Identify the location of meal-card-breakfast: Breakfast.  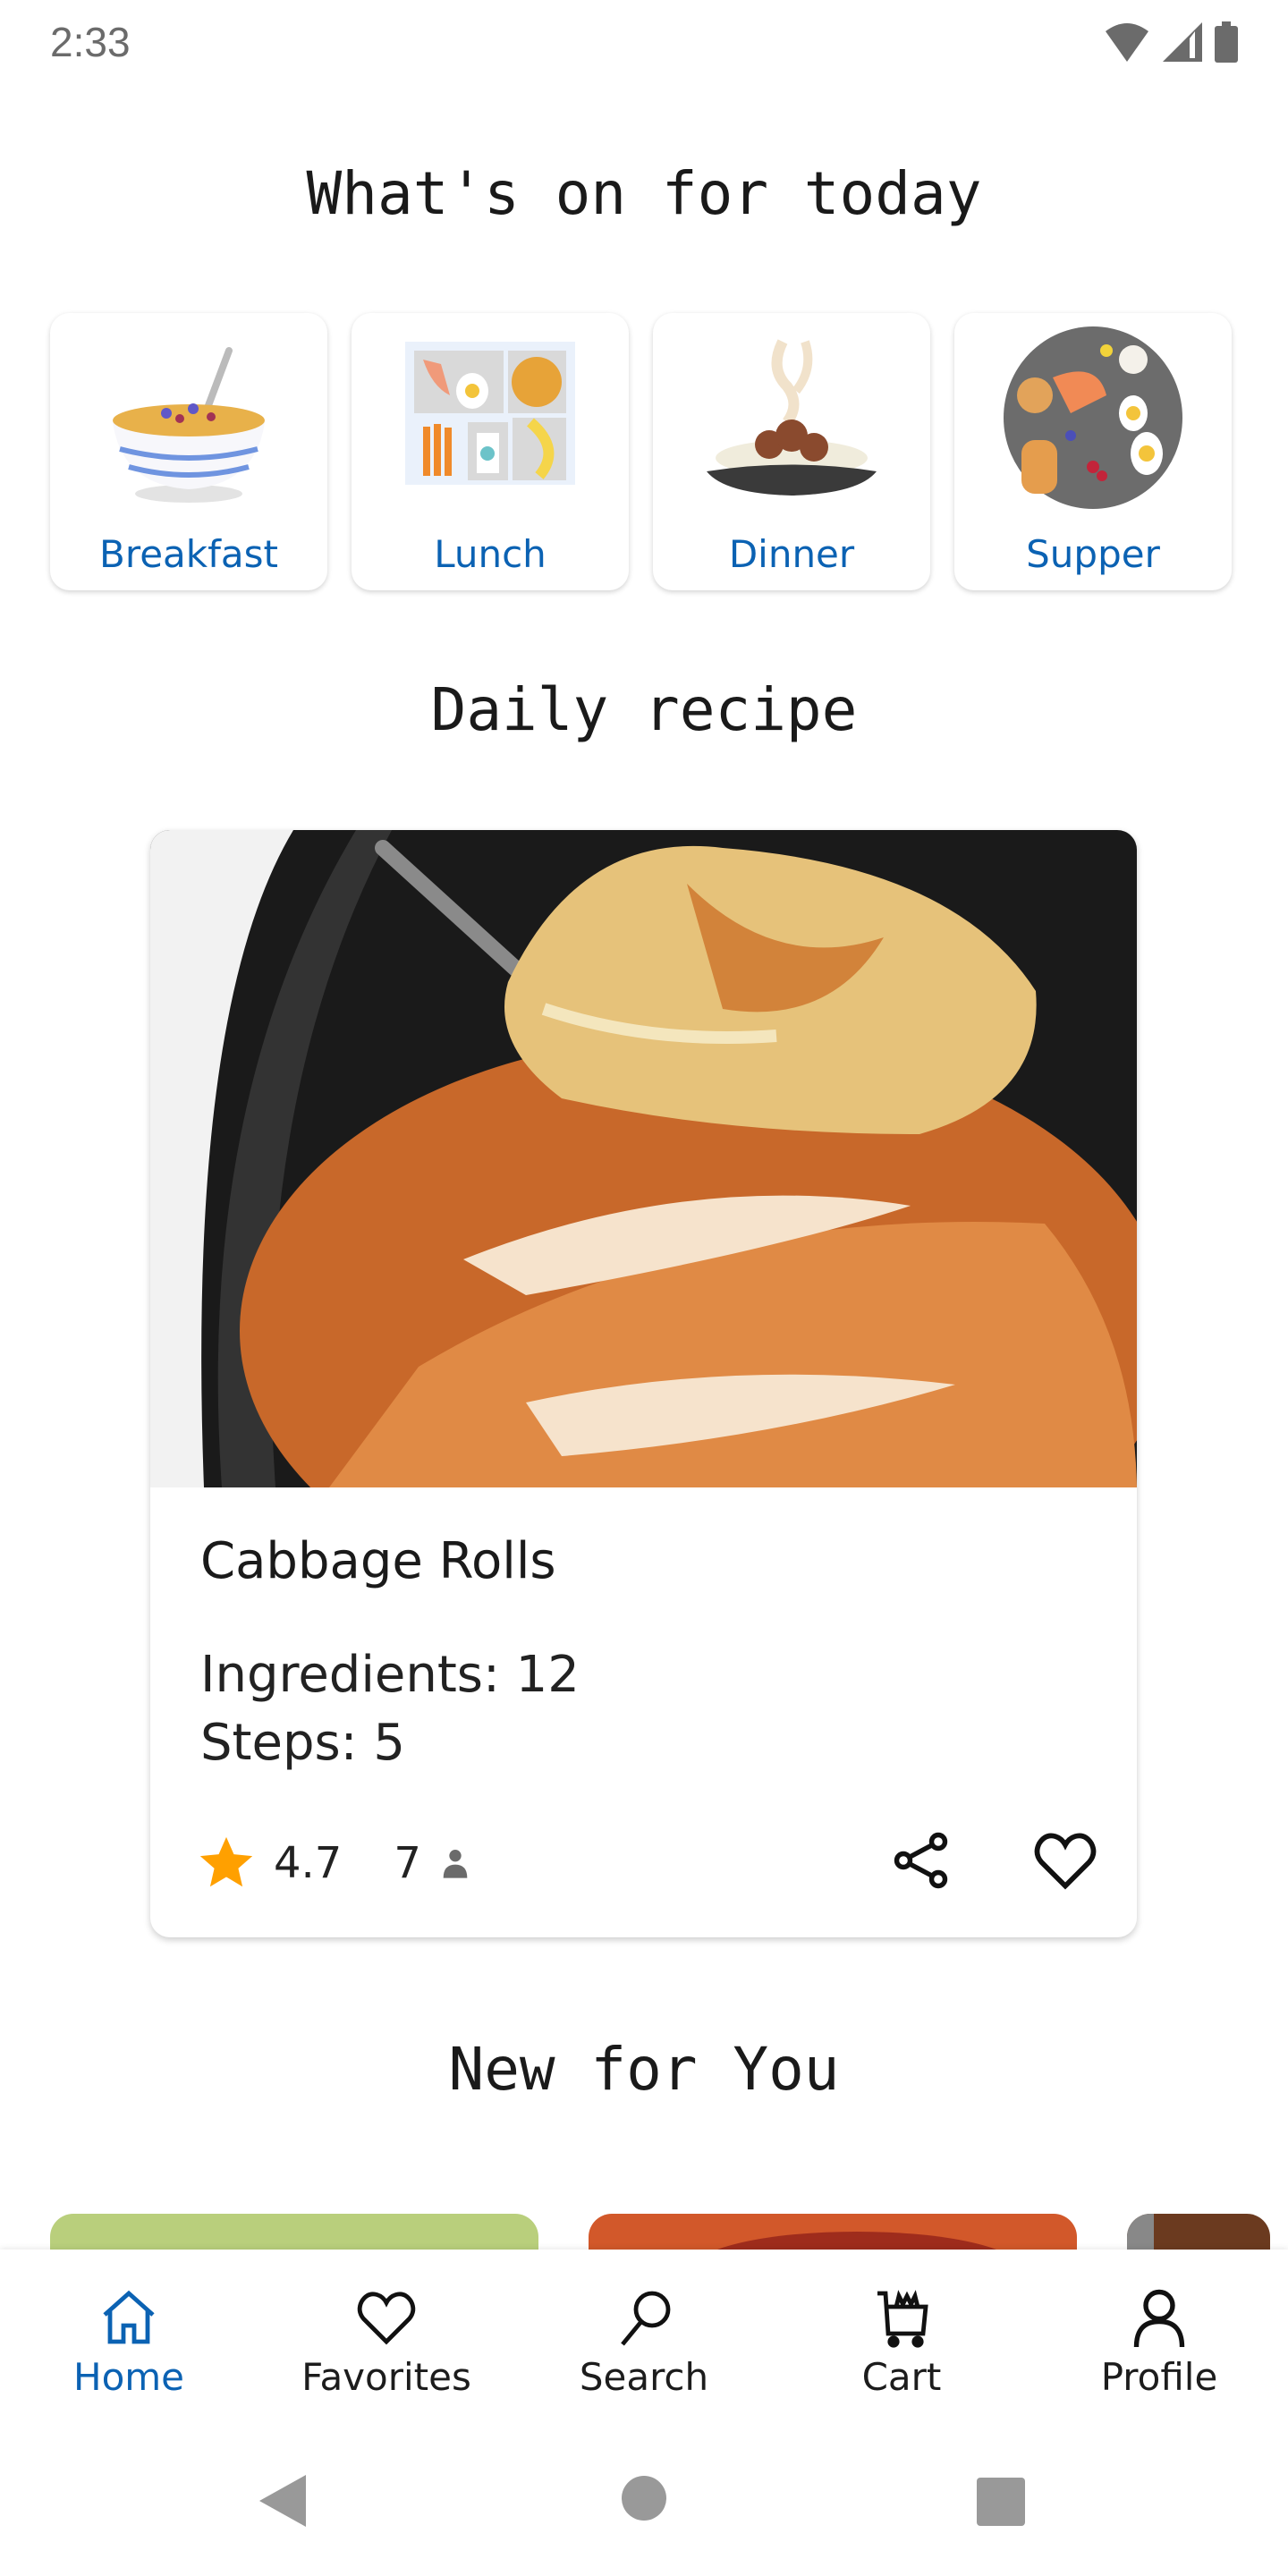
(188, 451).